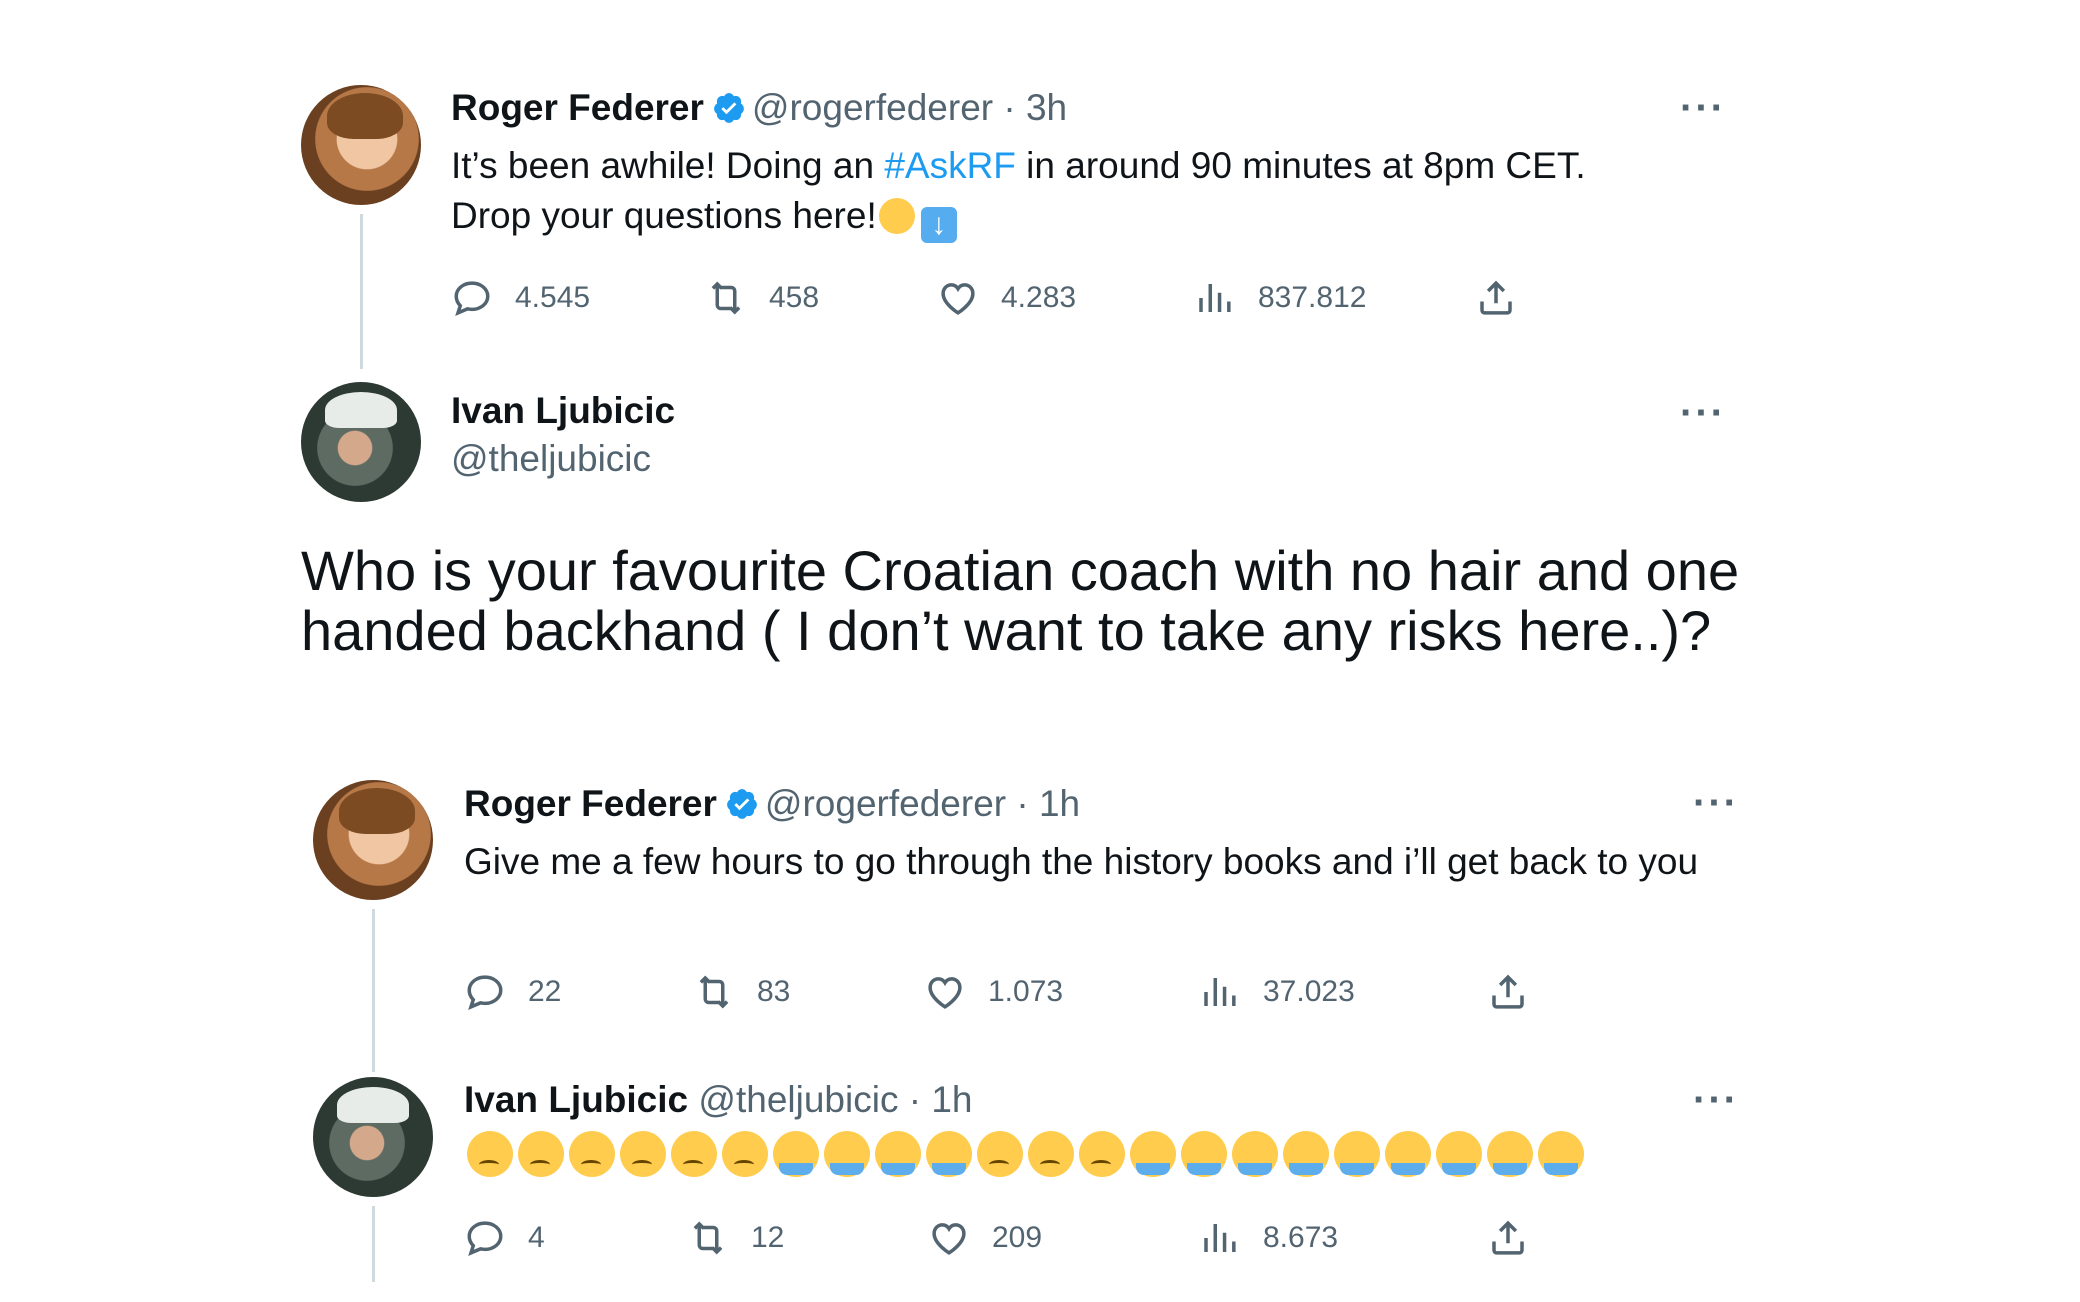 This screenshot has width=2080, height=1302. Describe the element at coordinates (1301, 1237) in the screenshot. I see `views-count: 8.673` at that location.